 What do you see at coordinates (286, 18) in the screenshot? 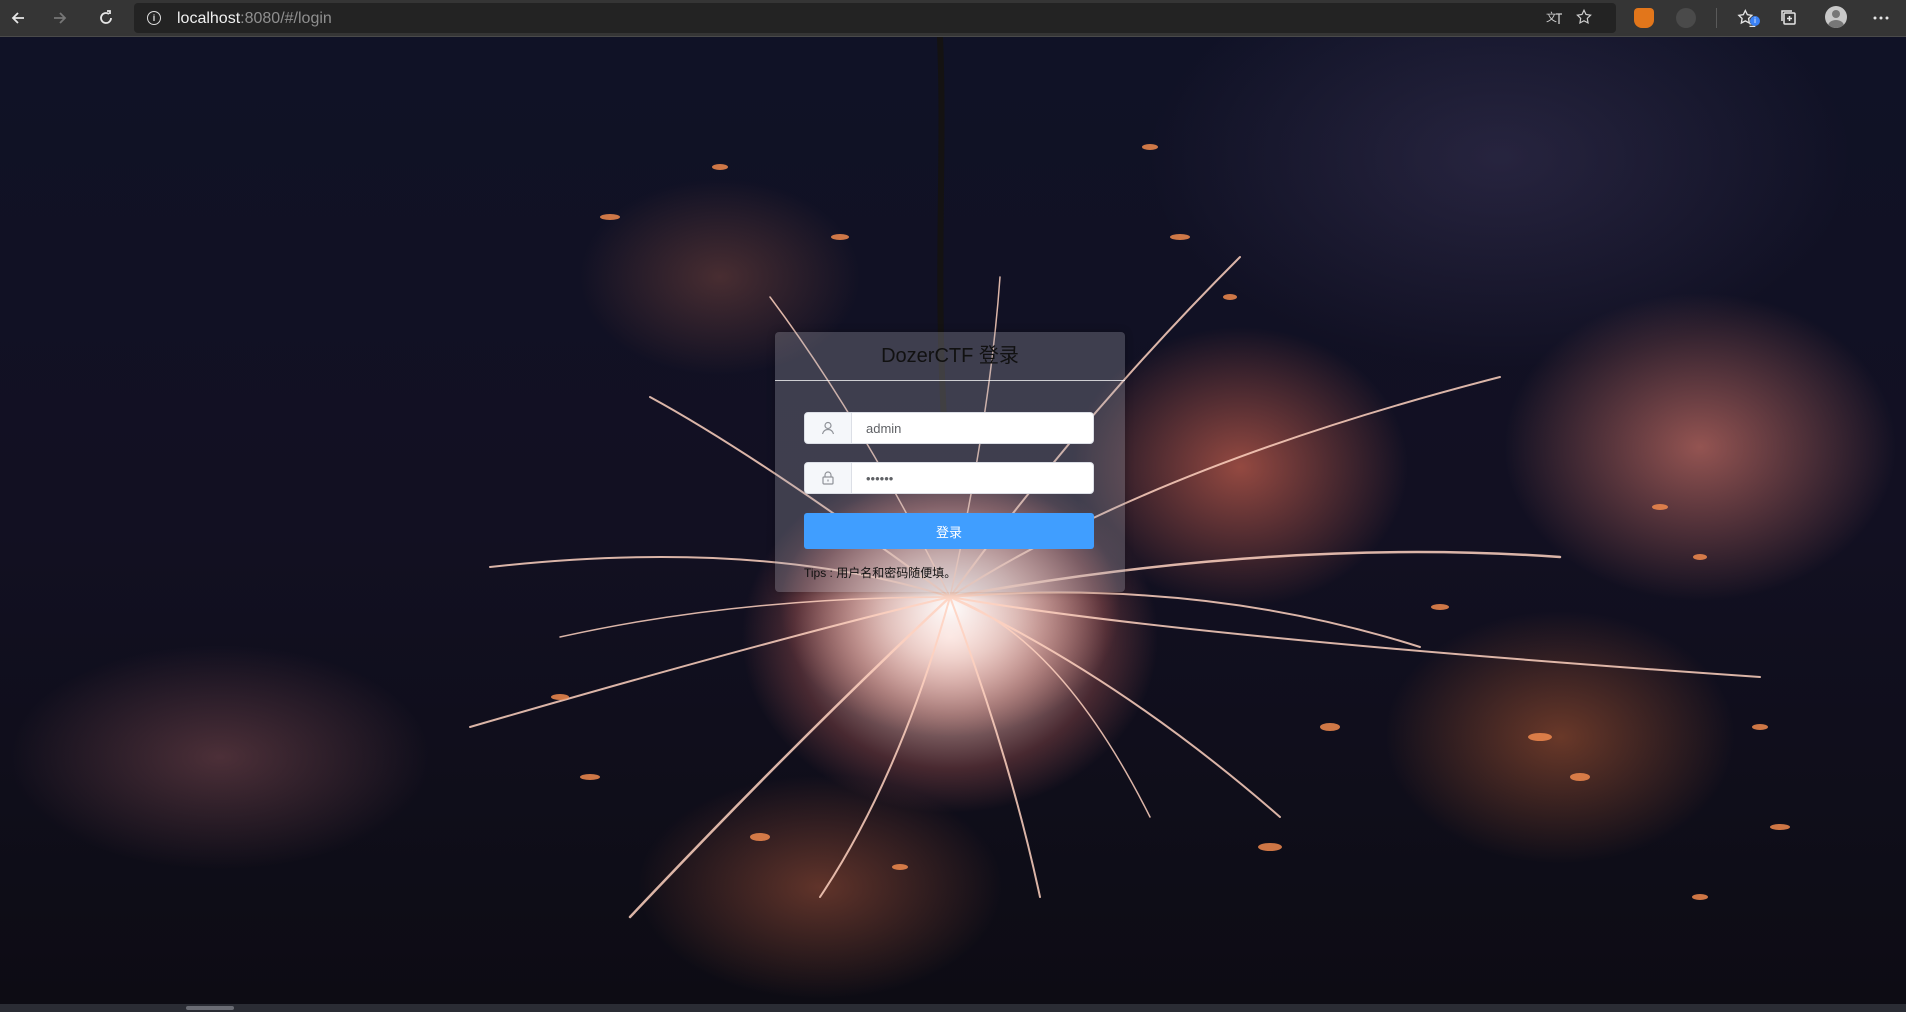
I see `url-path: :8080/#/login` at bounding box center [286, 18].